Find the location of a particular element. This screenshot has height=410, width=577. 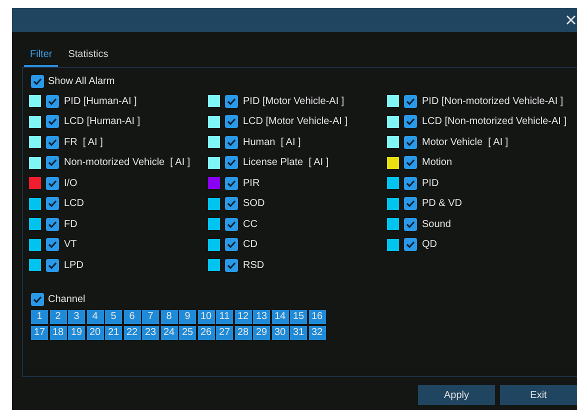

channel-toggle: 1 is located at coordinates (39, 317).